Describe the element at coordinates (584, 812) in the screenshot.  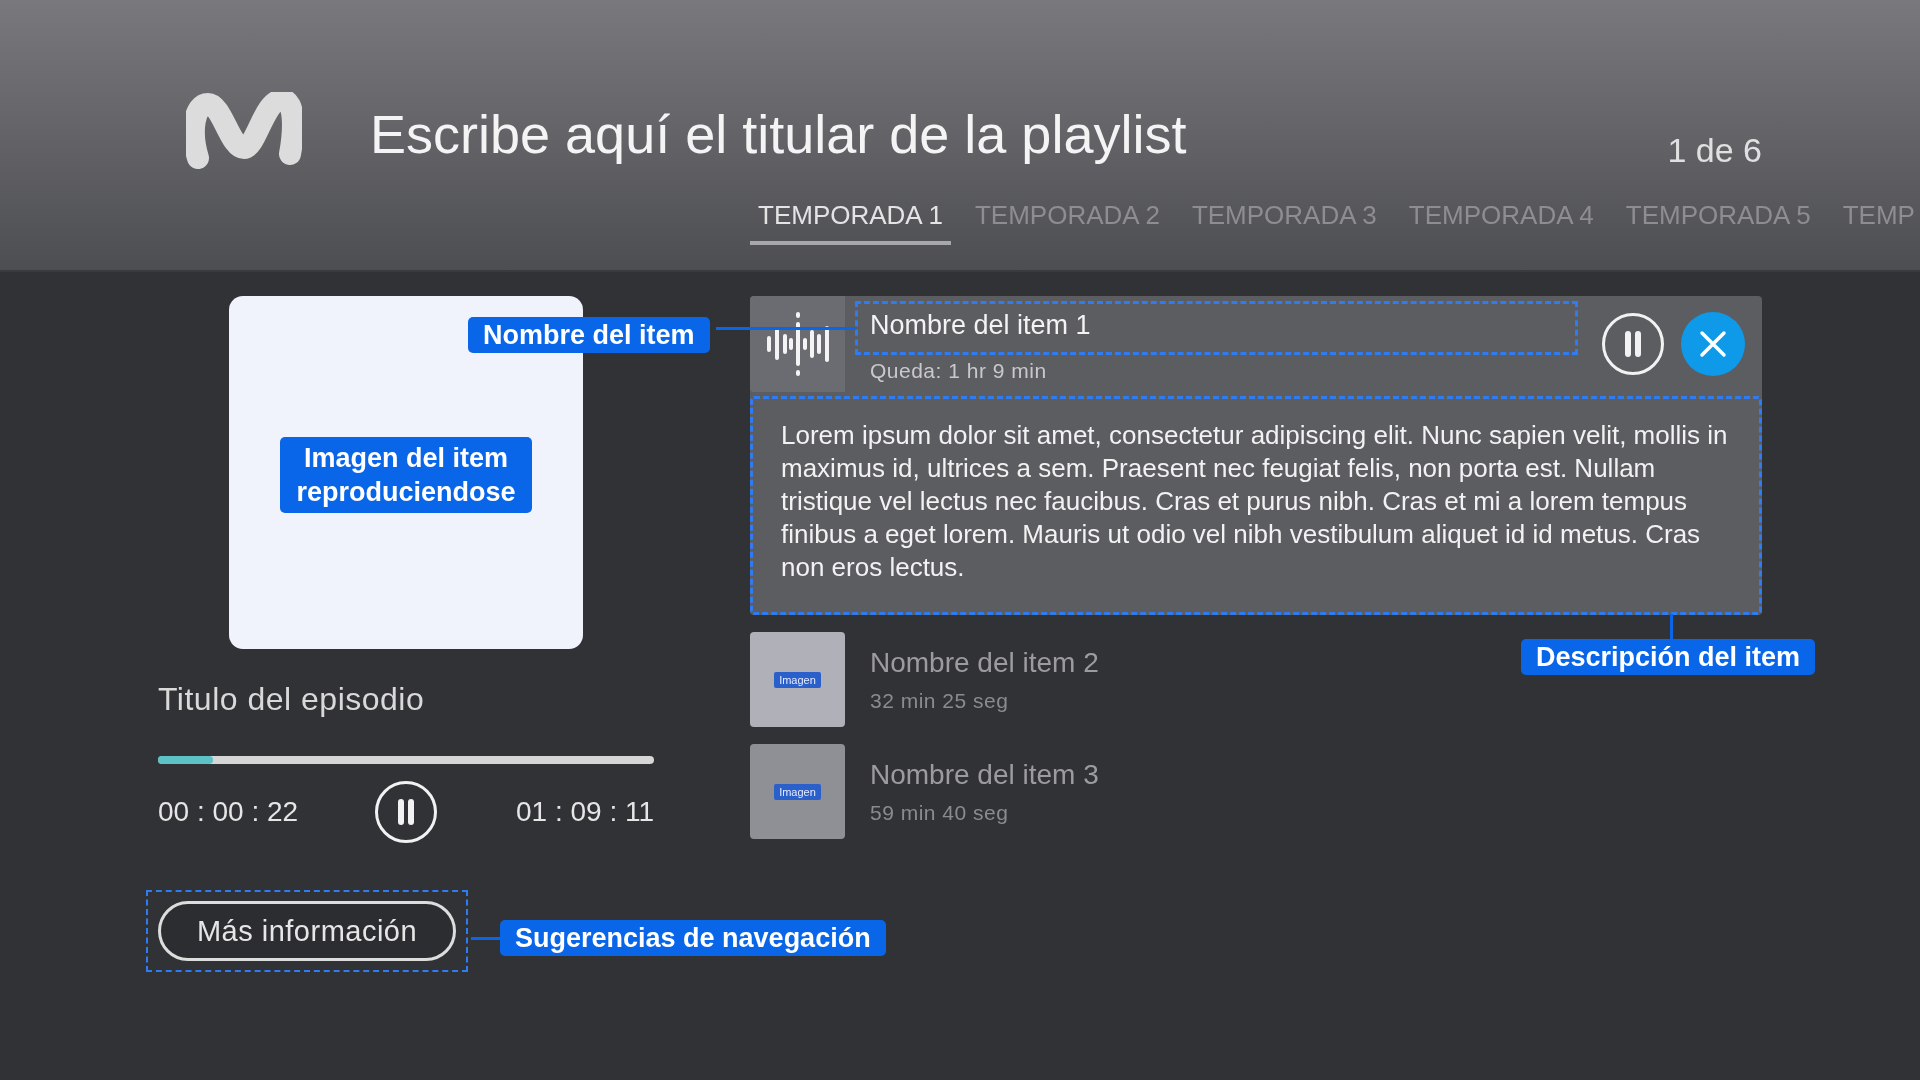
I see `total-time: 01 : 09 : 11` at that location.